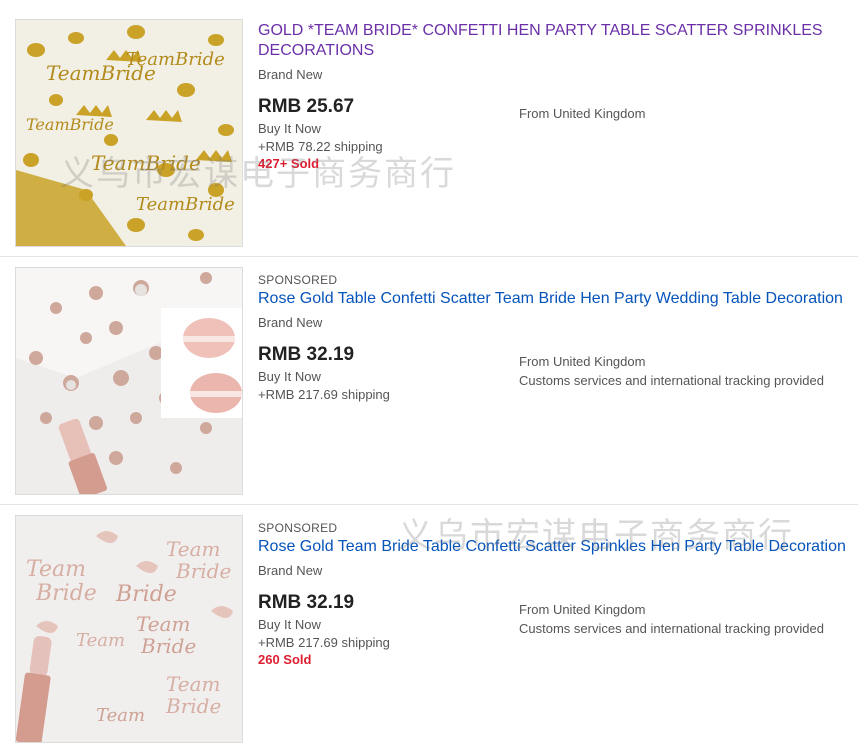 The width and height of the screenshot is (858, 752). What do you see at coordinates (289, 163) in the screenshot?
I see `sold-count: 427+ Sold` at bounding box center [289, 163].